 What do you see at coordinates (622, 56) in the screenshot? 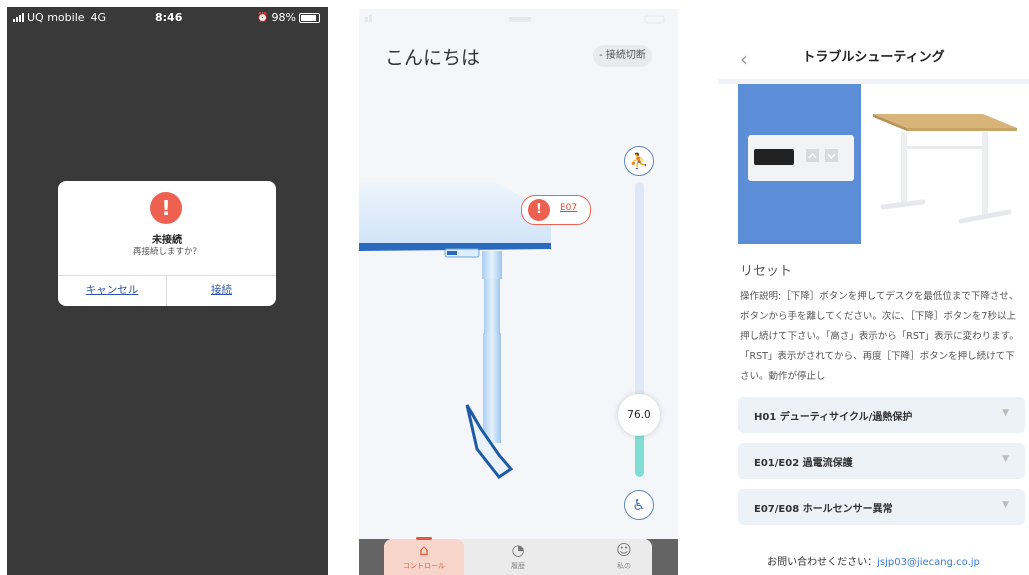
I see `disconnect-button: - 接続切断` at bounding box center [622, 56].